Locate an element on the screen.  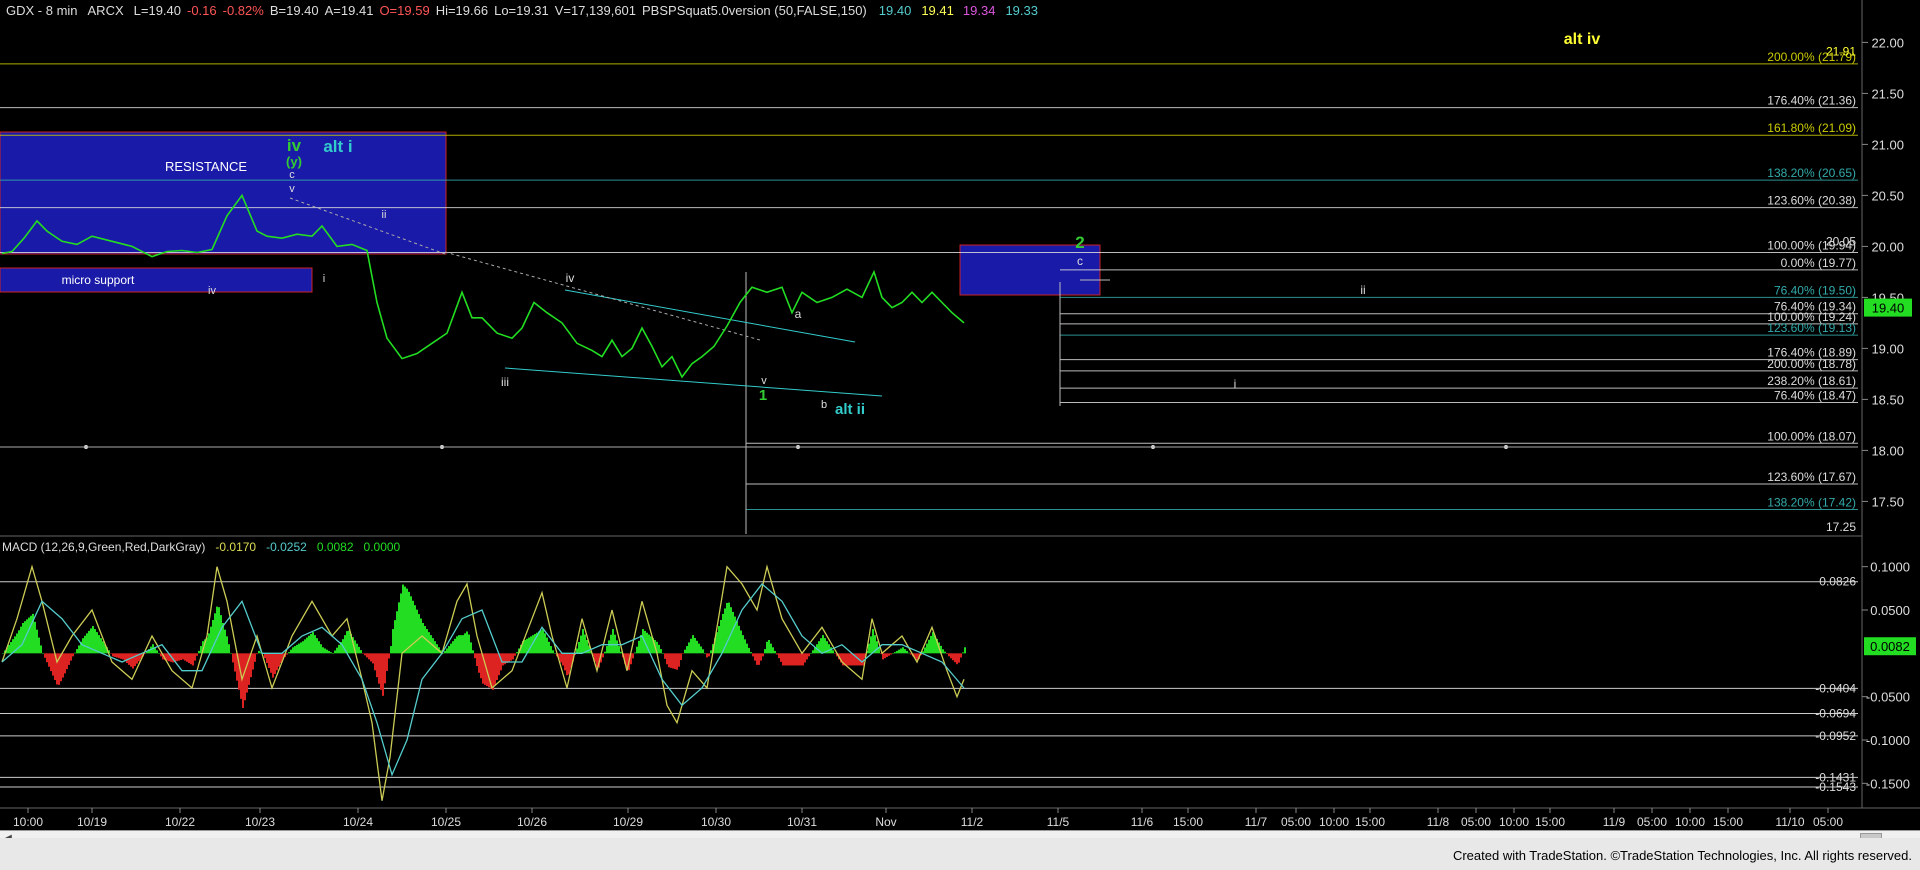
header-open: O=19.59 is located at coordinates (404, 10).